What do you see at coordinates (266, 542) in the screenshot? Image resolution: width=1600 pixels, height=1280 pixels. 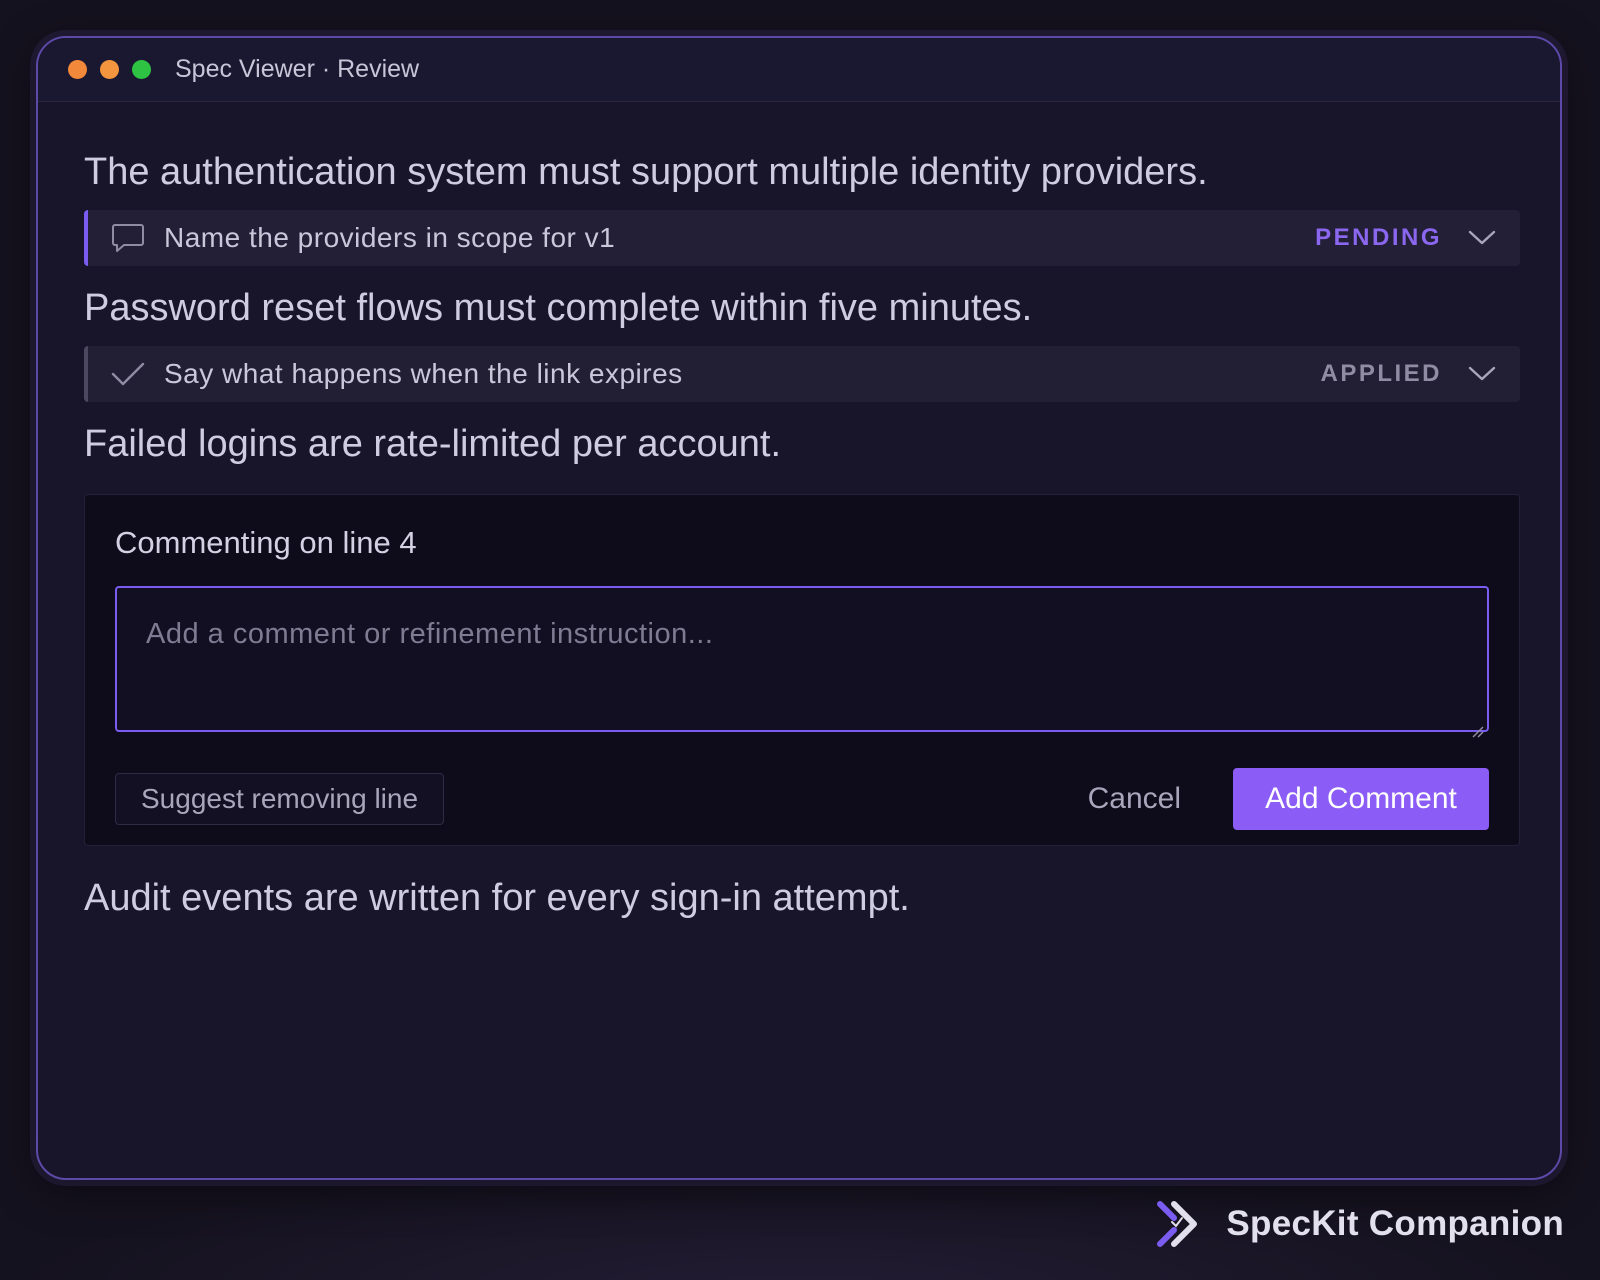 I see `editor-title: Commenting on line 4` at bounding box center [266, 542].